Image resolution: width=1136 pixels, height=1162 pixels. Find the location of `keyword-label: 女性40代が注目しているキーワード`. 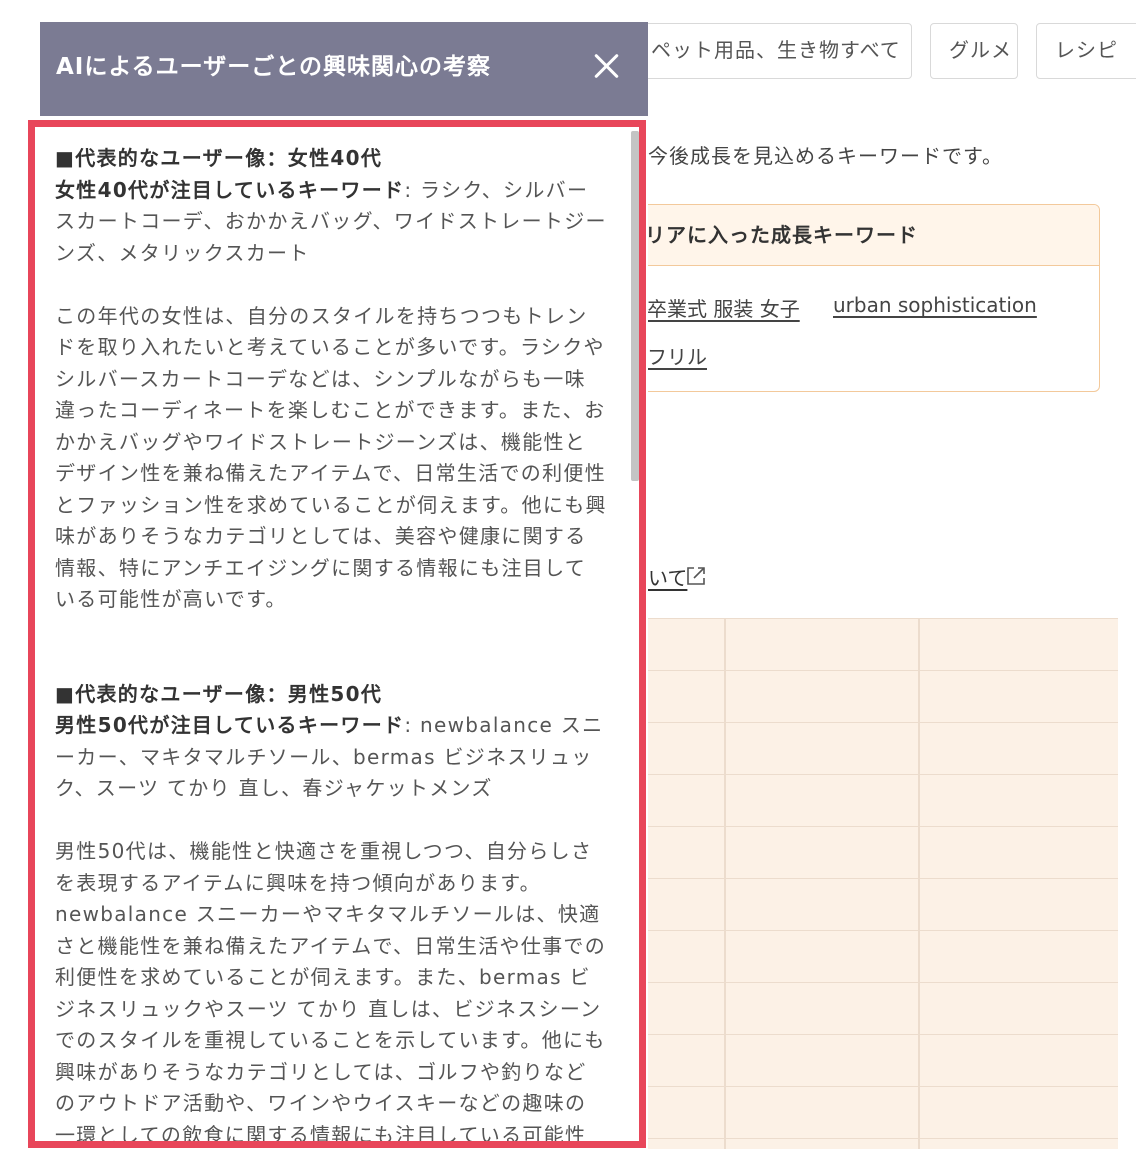

keyword-label: 女性40代が注目しているキーワード is located at coordinates (230, 189).